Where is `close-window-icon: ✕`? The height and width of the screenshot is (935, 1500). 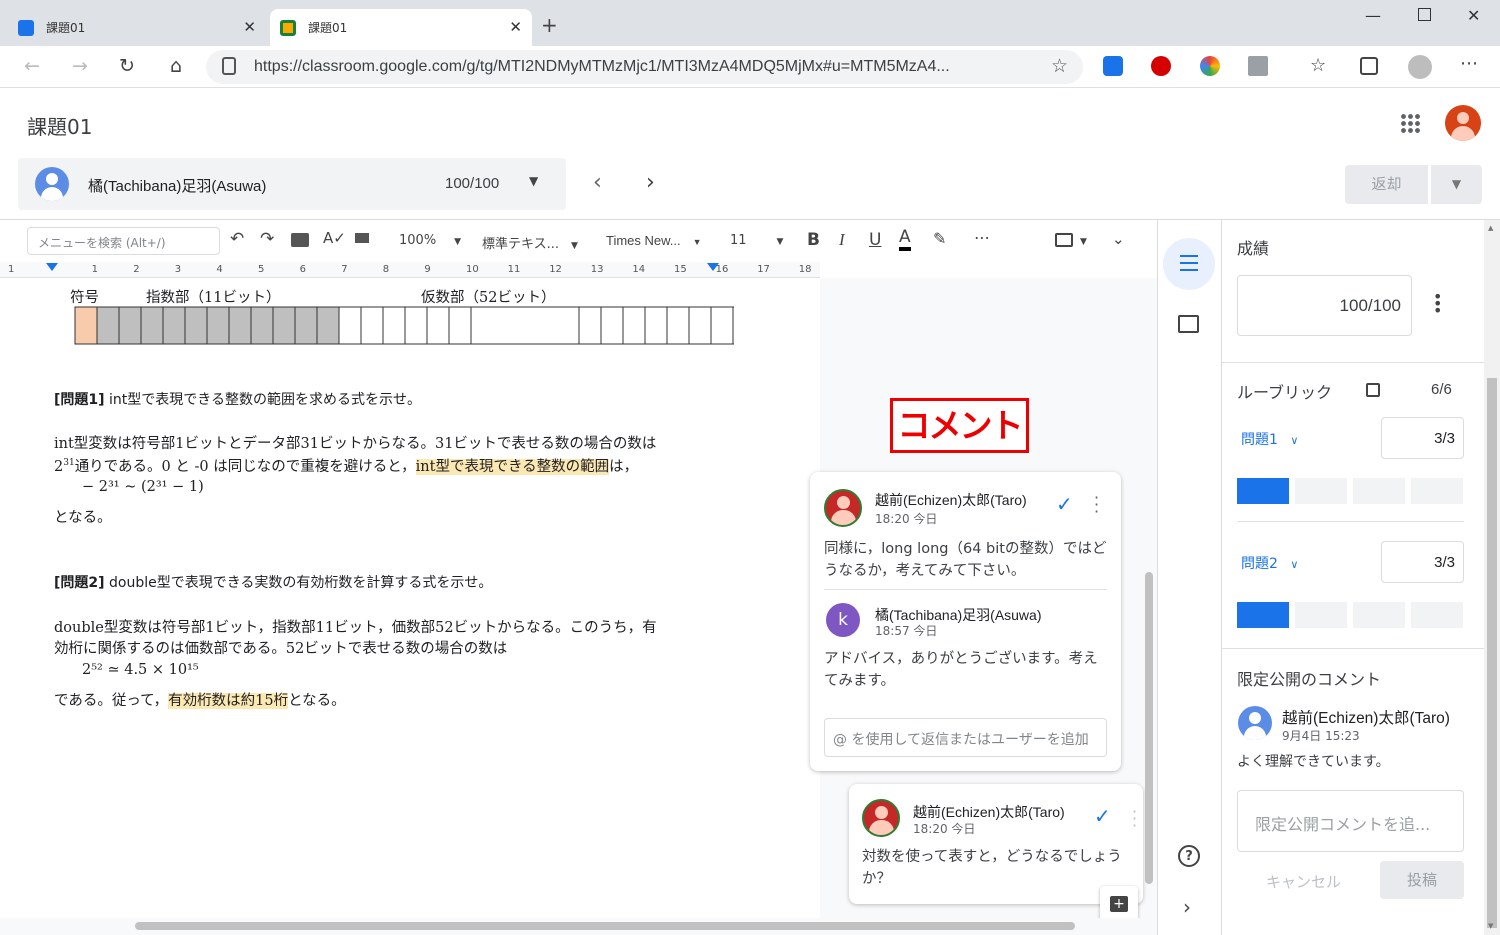
close-window-icon: ✕ is located at coordinates (1473, 15).